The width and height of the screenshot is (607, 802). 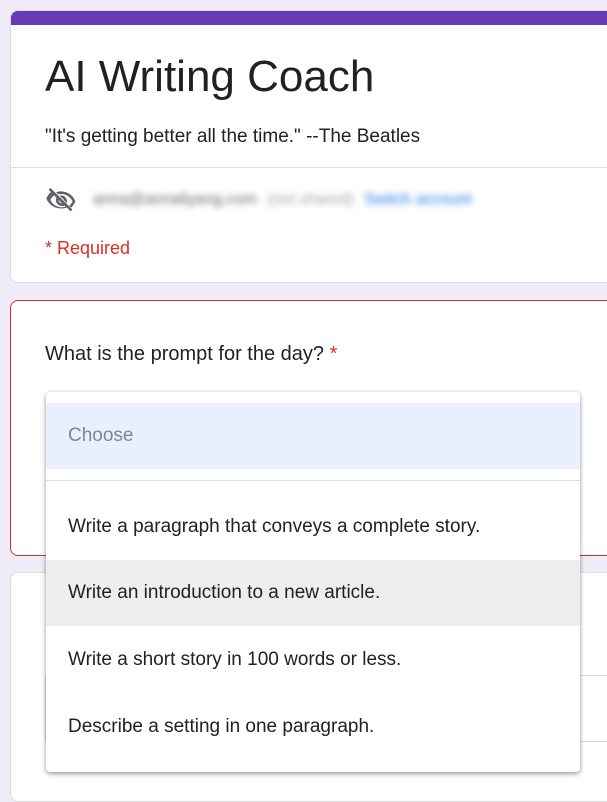 I want to click on switch-account-link: Switch account, so click(x=418, y=199).